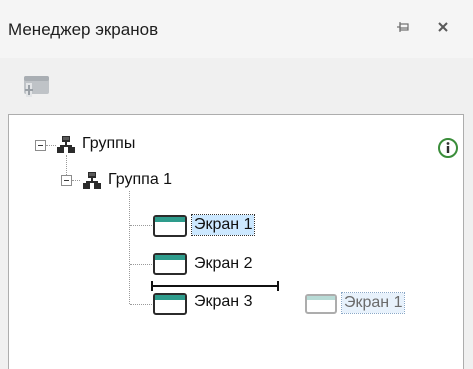 The image size is (473, 369). Describe the element at coordinates (215, 286) in the screenshot. I see `drop-insert-marker` at that location.